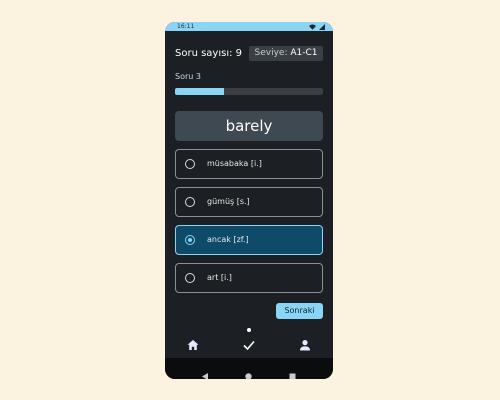 The image size is (500, 400). Describe the element at coordinates (199, 91) in the screenshot. I see `progress-fill` at that location.